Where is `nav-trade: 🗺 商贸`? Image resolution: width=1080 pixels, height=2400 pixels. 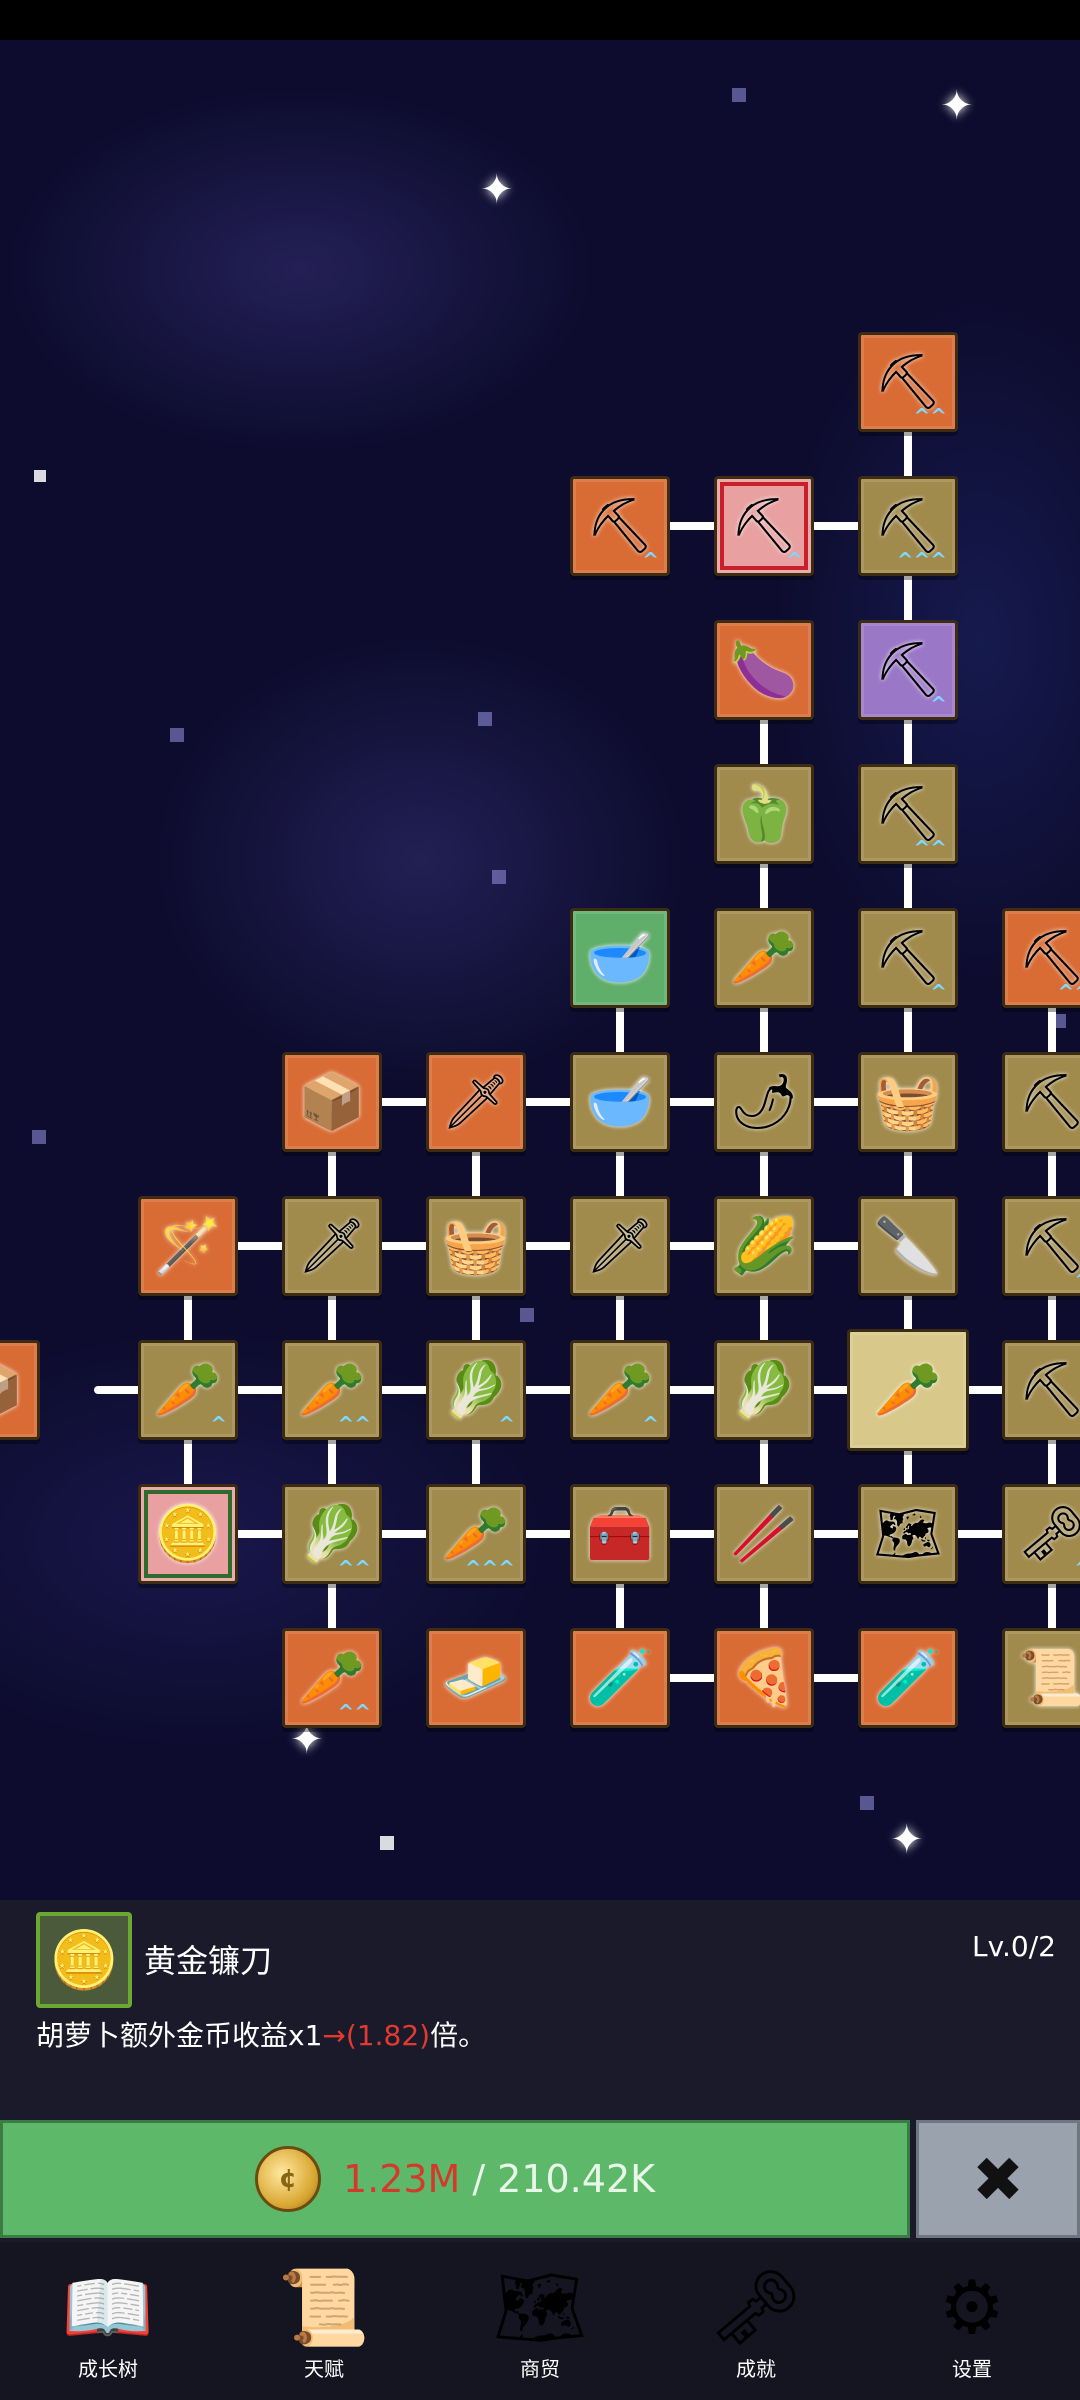
nav-trade: 🗺 商贸 is located at coordinates (540, 2321).